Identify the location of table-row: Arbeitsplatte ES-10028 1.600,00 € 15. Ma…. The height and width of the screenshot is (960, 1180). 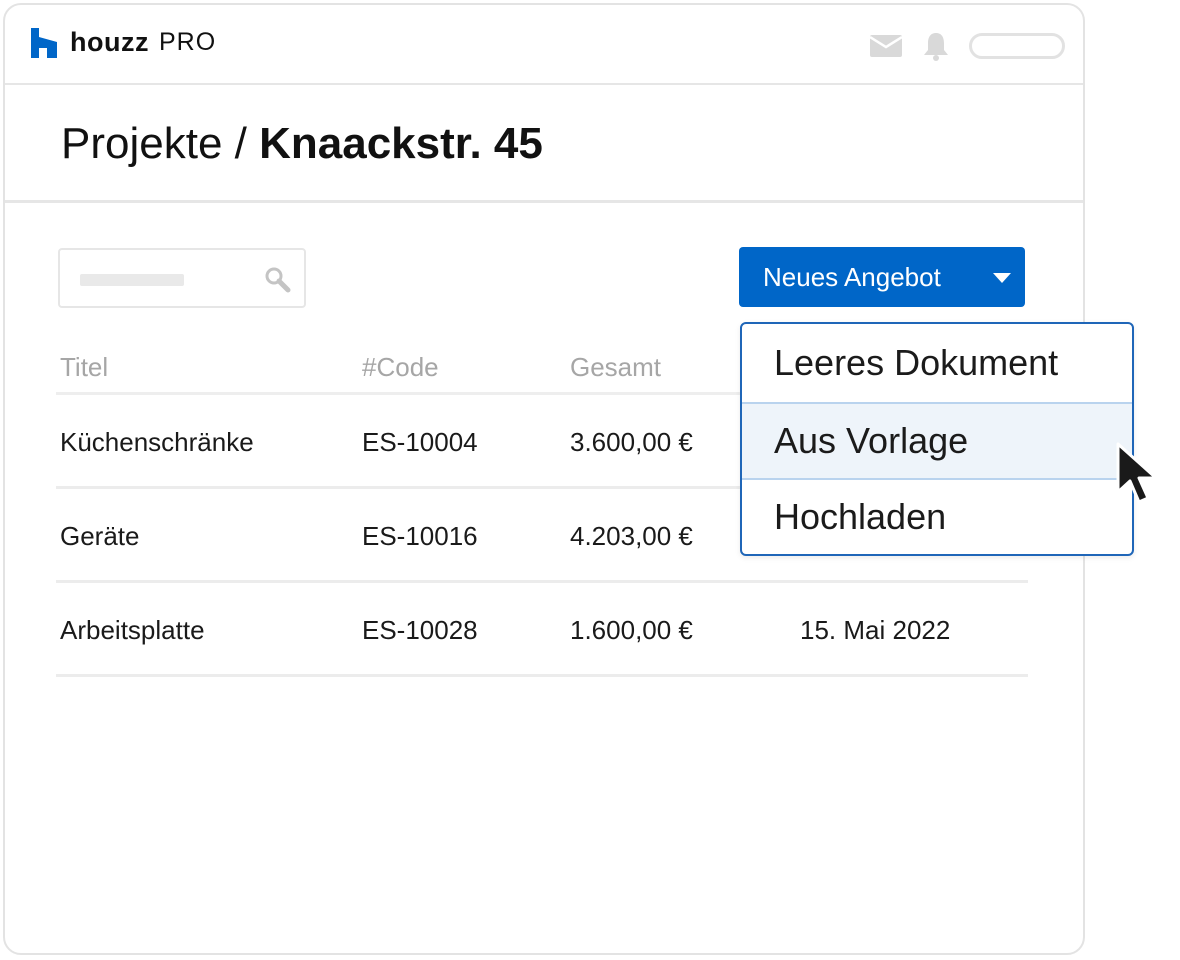
(542, 630).